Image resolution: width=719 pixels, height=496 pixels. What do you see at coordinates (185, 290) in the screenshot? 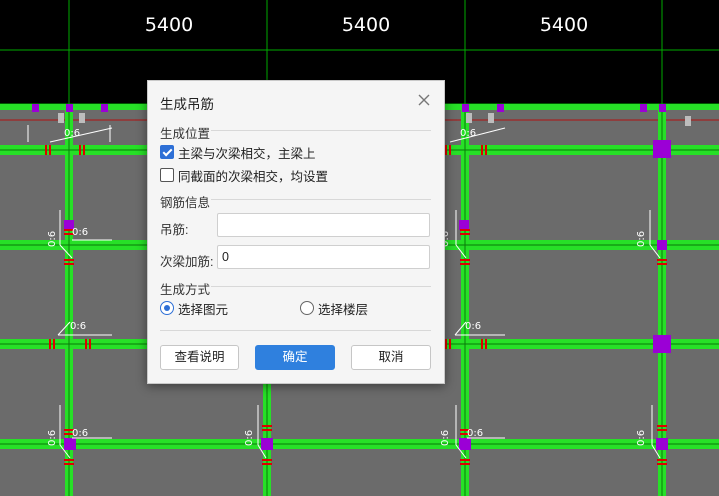
I see `section-label-method: 生成方式` at bounding box center [185, 290].